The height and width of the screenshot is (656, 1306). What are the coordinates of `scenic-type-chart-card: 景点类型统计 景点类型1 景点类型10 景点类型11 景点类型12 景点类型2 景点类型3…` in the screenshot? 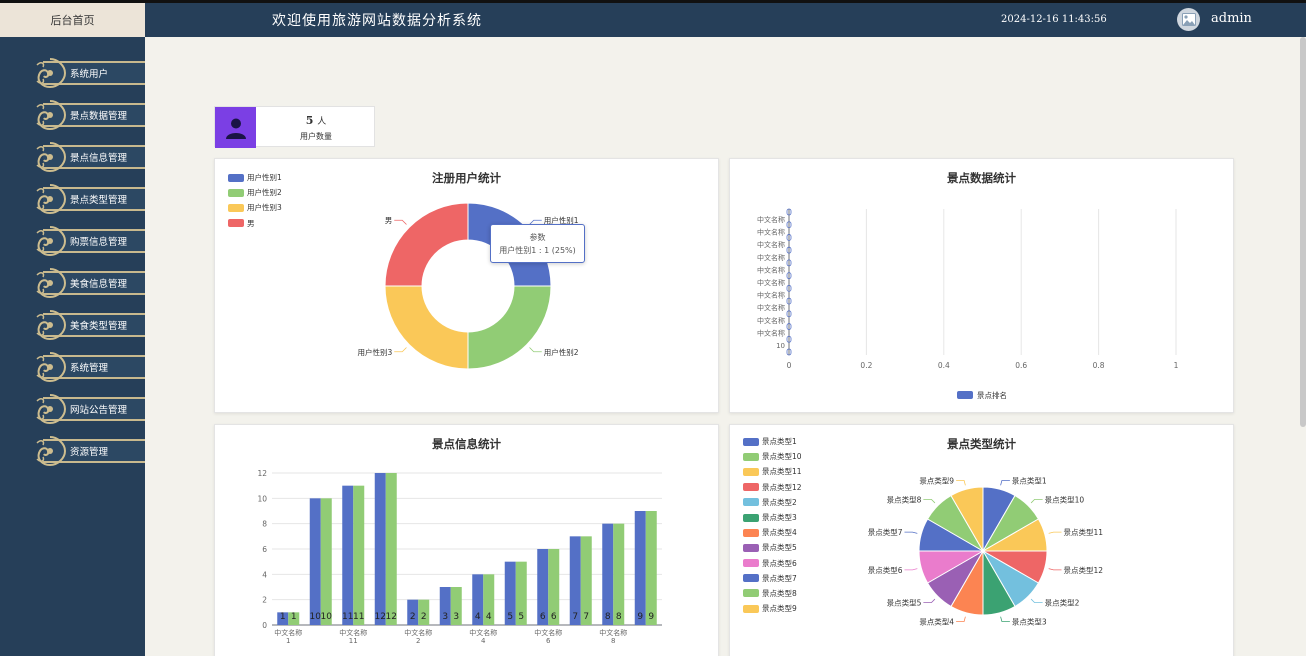 It's located at (981, 540).